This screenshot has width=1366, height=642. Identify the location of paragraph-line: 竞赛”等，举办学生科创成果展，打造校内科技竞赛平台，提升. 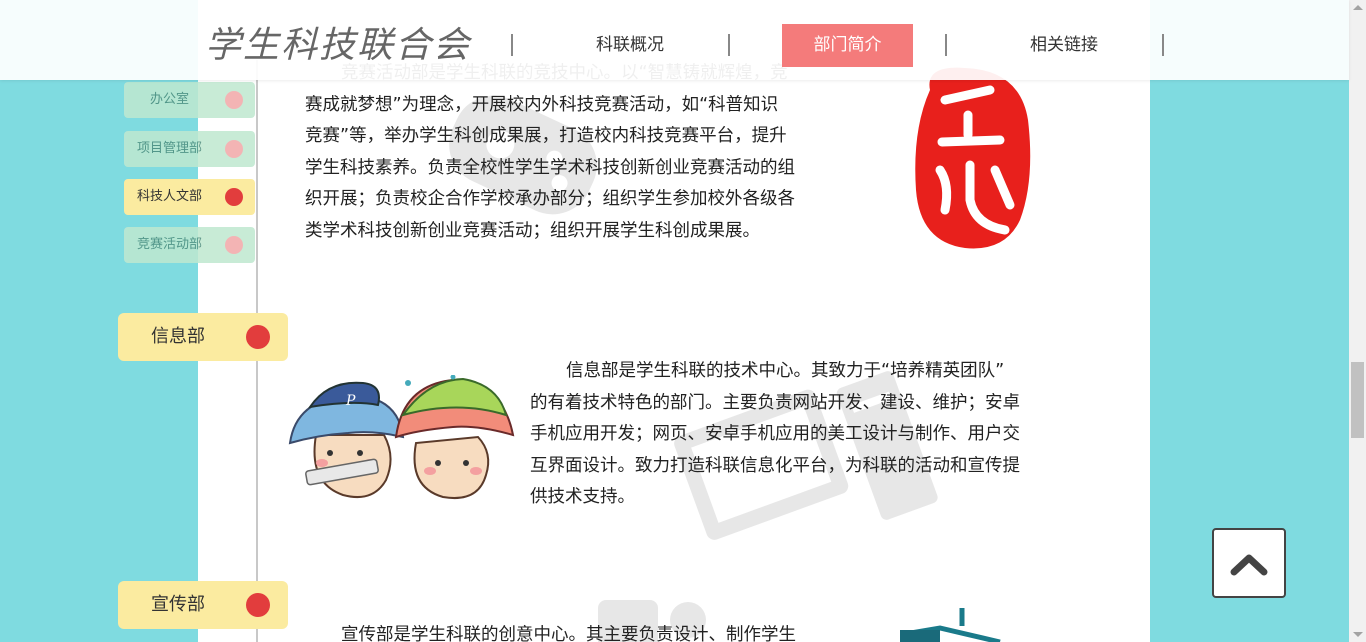
(546, 136).